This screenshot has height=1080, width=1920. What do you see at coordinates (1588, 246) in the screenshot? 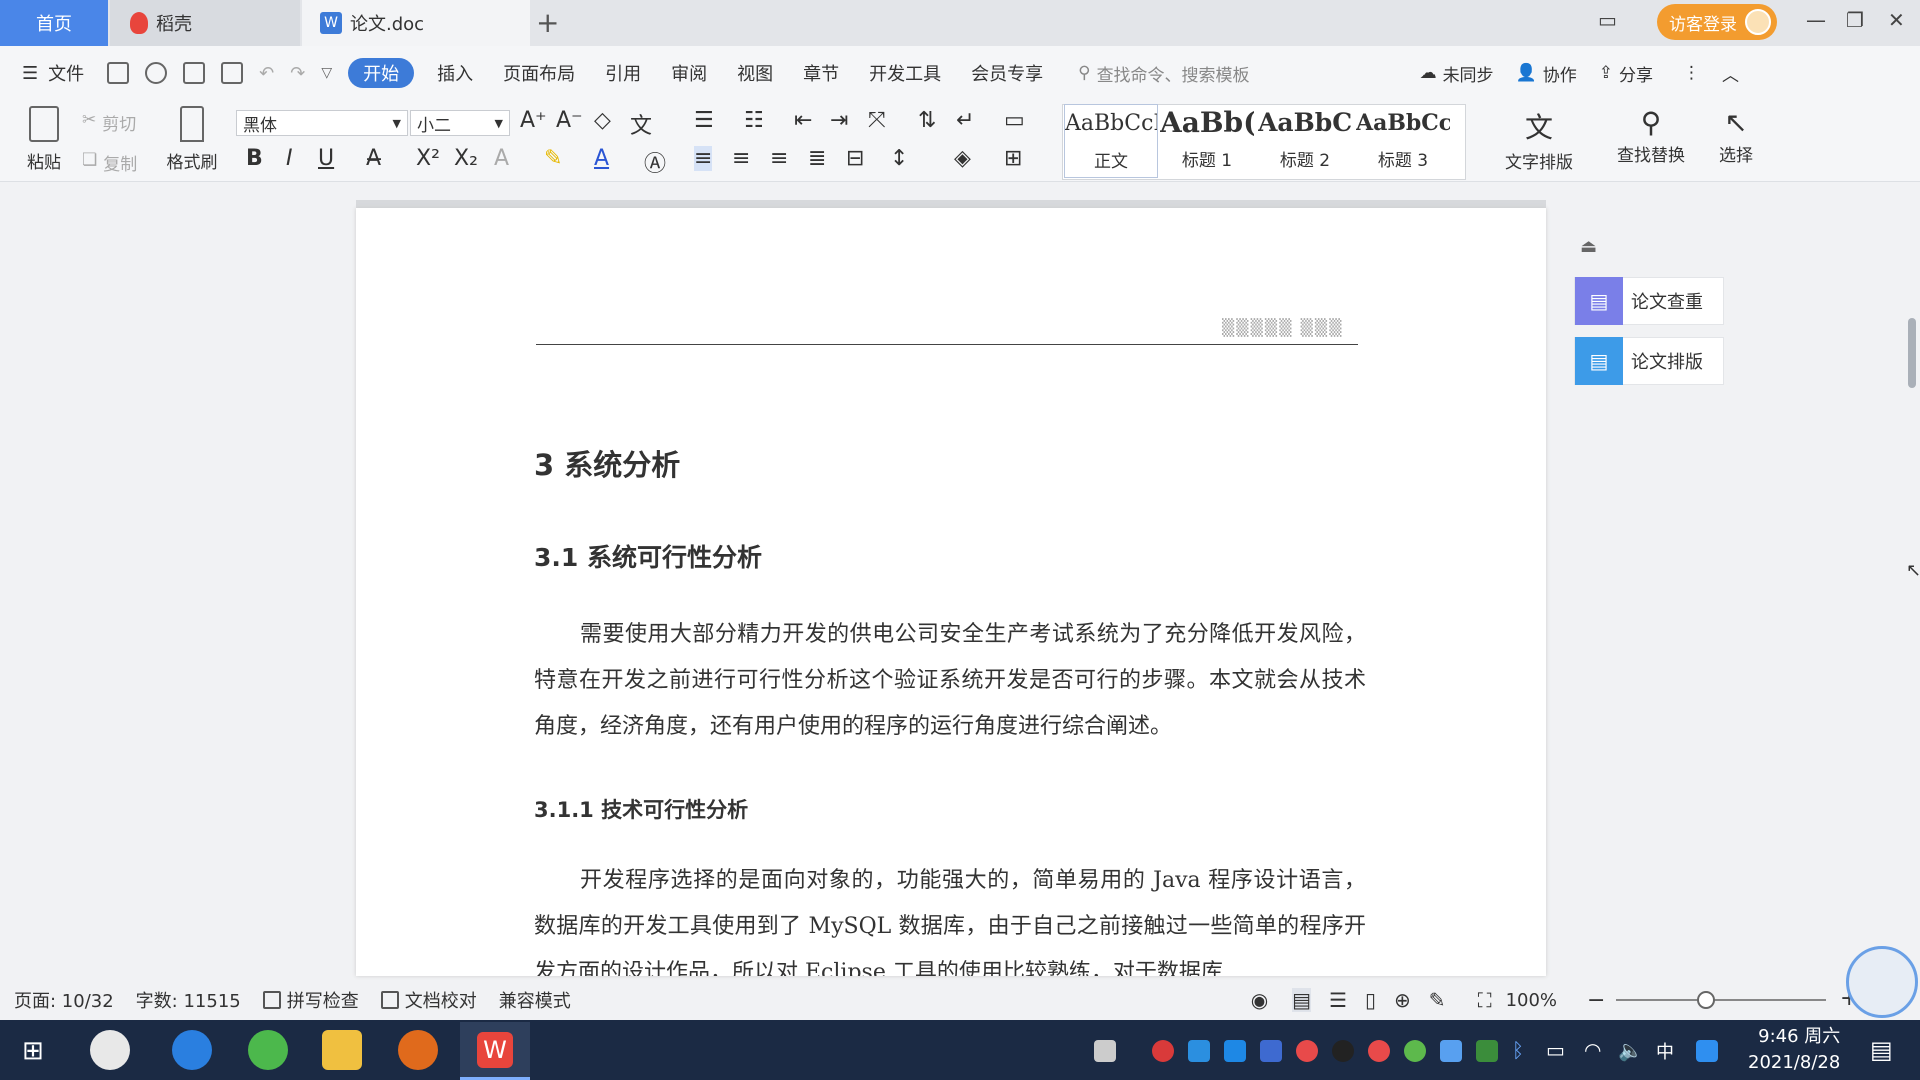
I see `collapse-panel-icon: ⏏` at bounding box center [1588, 246].